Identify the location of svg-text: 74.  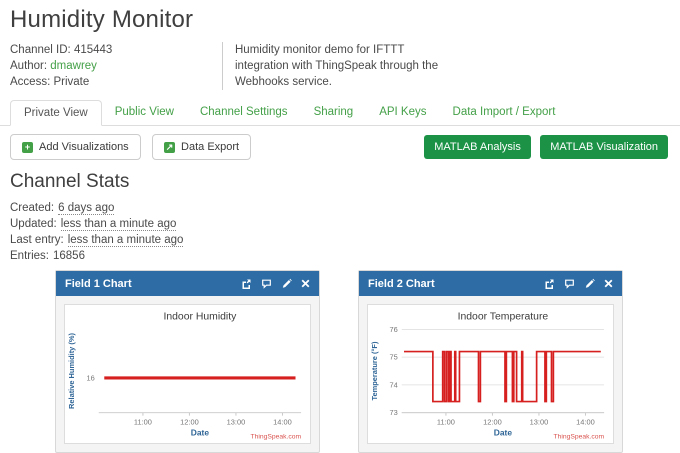
(393, 384).